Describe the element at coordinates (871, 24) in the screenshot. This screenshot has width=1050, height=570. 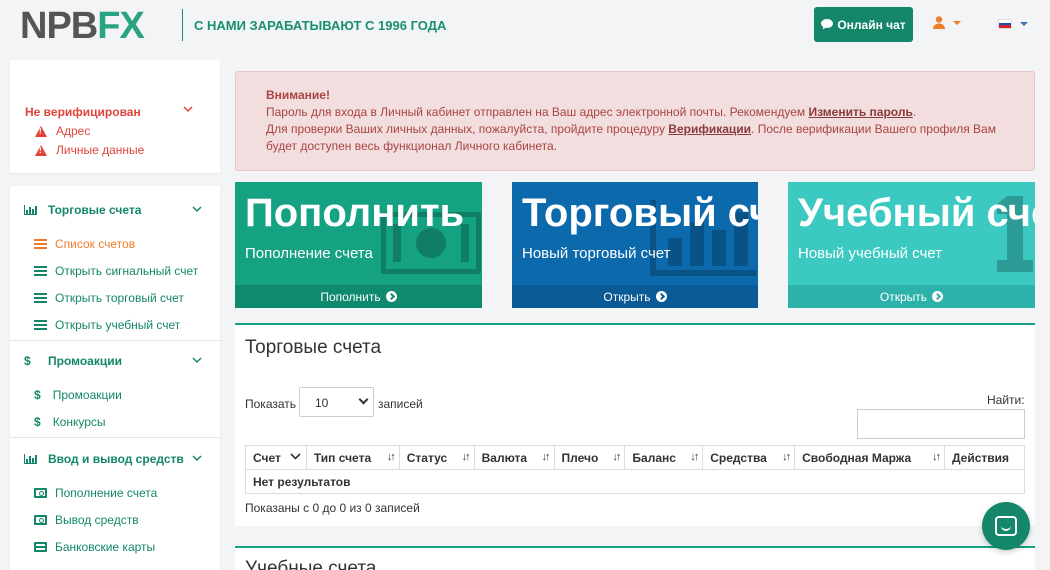
I see `chat-label: Онлайн чат` at that location.